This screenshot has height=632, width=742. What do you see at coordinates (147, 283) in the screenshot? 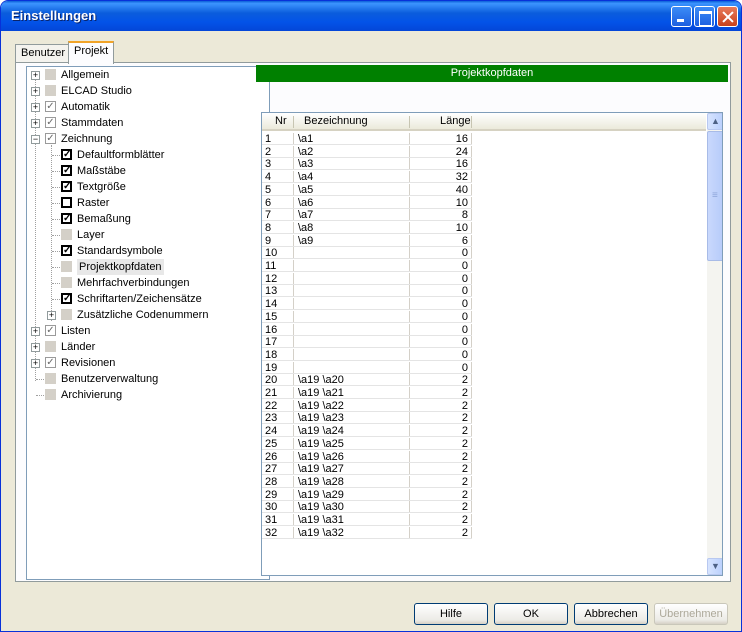
I see `tree-item: Mehrfachverbindungen` at bounding box center [147, 283].